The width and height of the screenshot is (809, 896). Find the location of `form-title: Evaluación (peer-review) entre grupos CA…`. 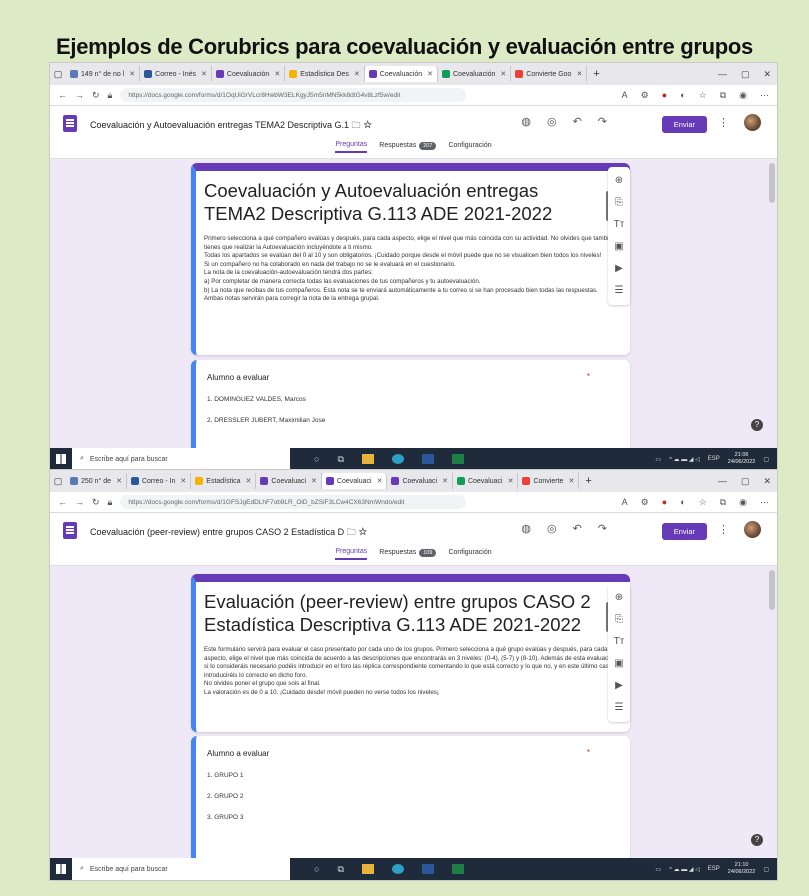

form-title: Evaluación (peer-review) entre grupos CA… is located at coordinates (417, 613).